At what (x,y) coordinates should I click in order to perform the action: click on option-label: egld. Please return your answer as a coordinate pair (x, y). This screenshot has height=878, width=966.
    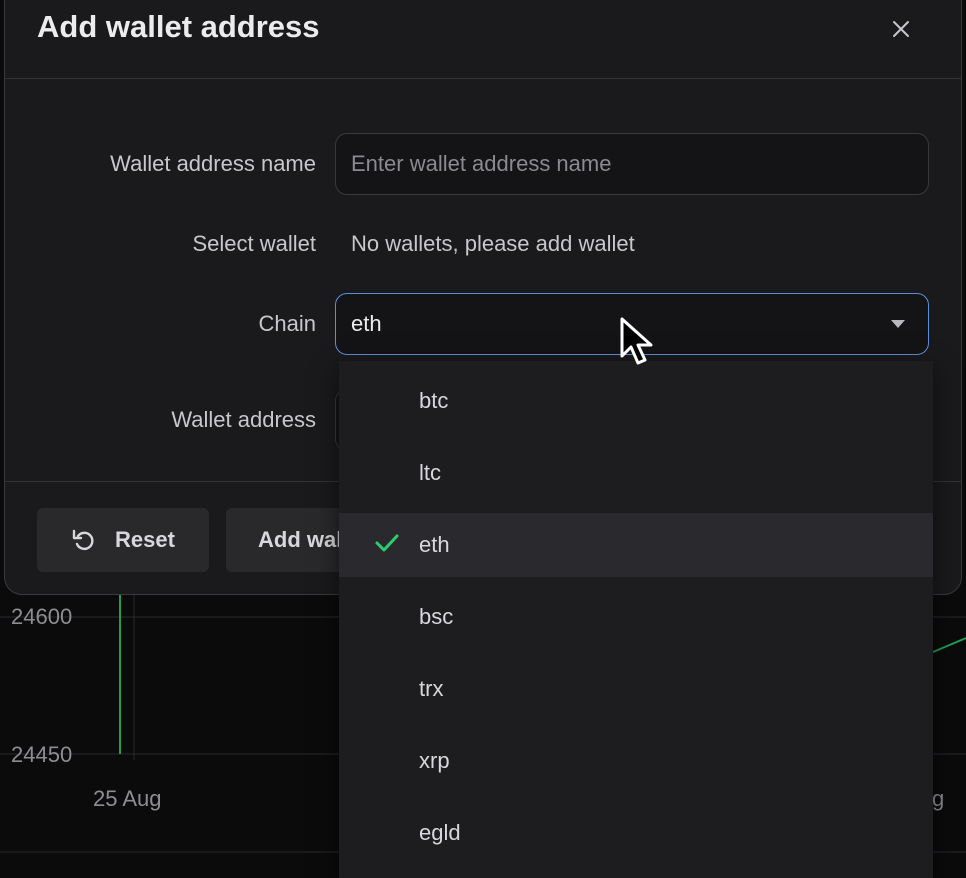
    Looking at the image, I should click on (440, 832).